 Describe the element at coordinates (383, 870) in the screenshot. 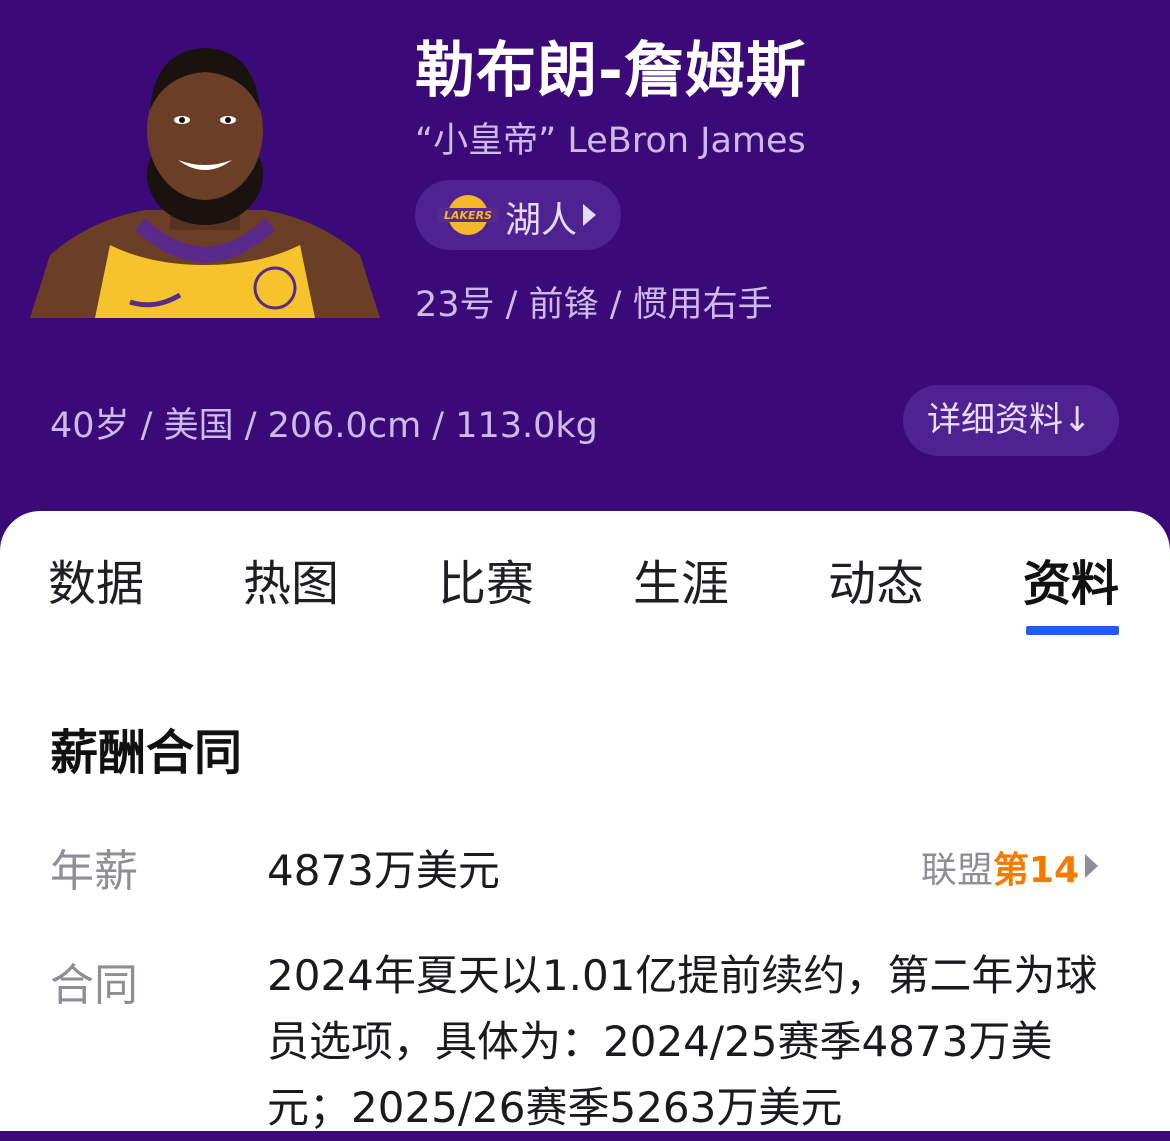

I see `annual-salary-value: 4873万美元` at that location.